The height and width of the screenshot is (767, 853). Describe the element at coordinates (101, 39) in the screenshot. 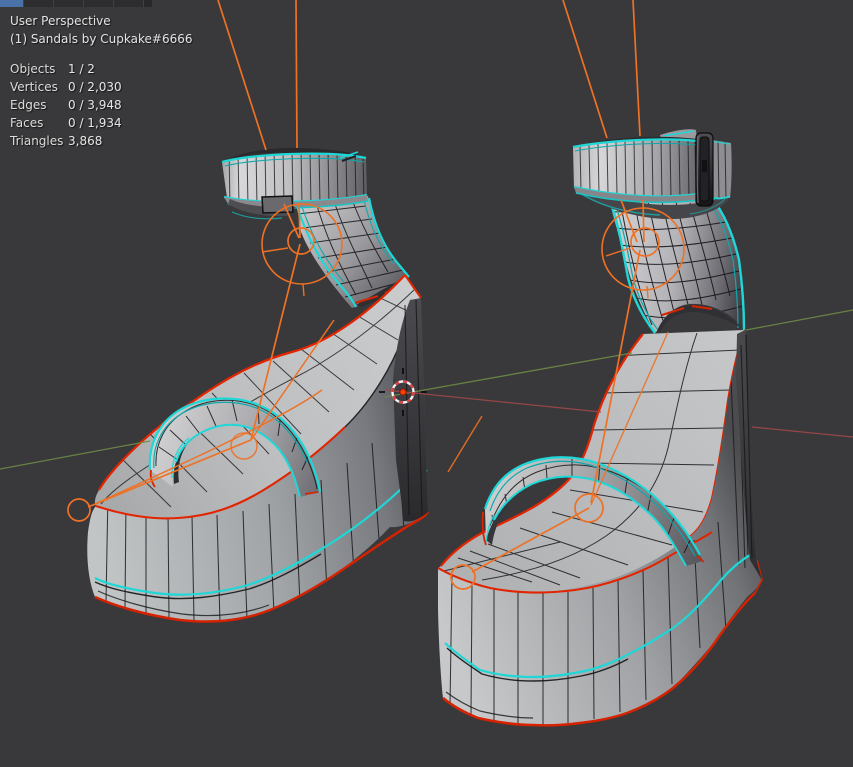

I see `active-object-label: (1) Sandals by Cupkake#6666` at that location.